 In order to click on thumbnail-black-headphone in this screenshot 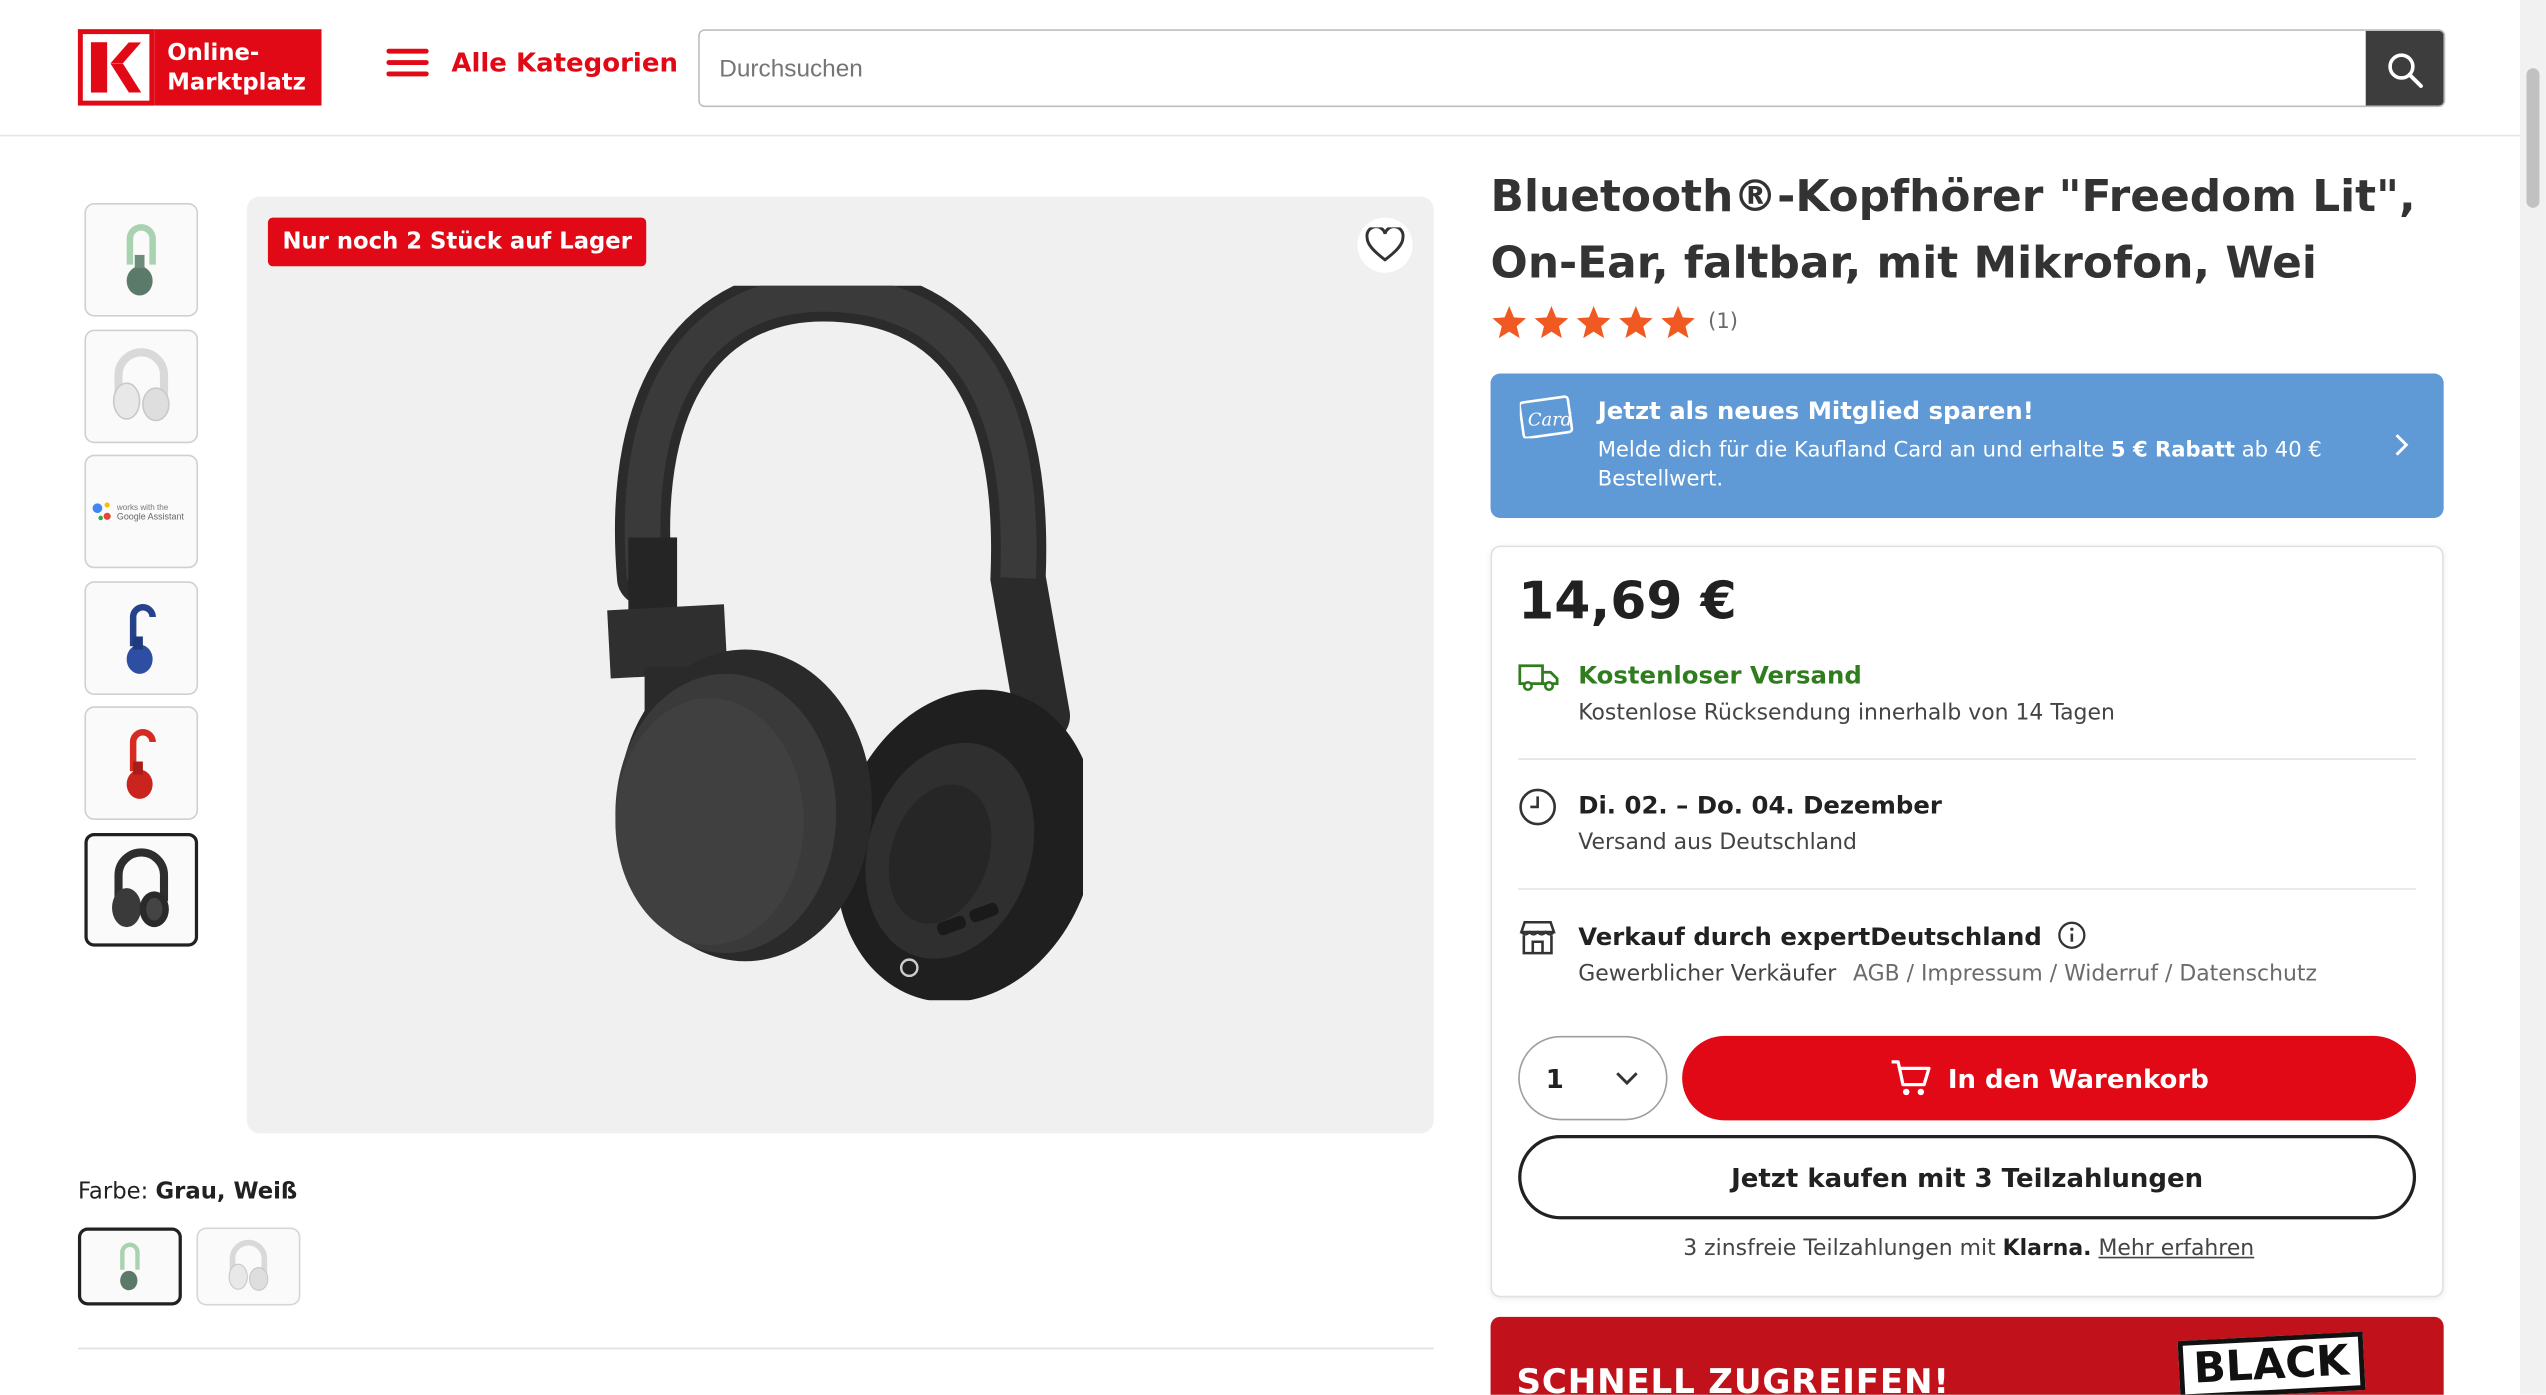, I will do `click(141, 889)`.